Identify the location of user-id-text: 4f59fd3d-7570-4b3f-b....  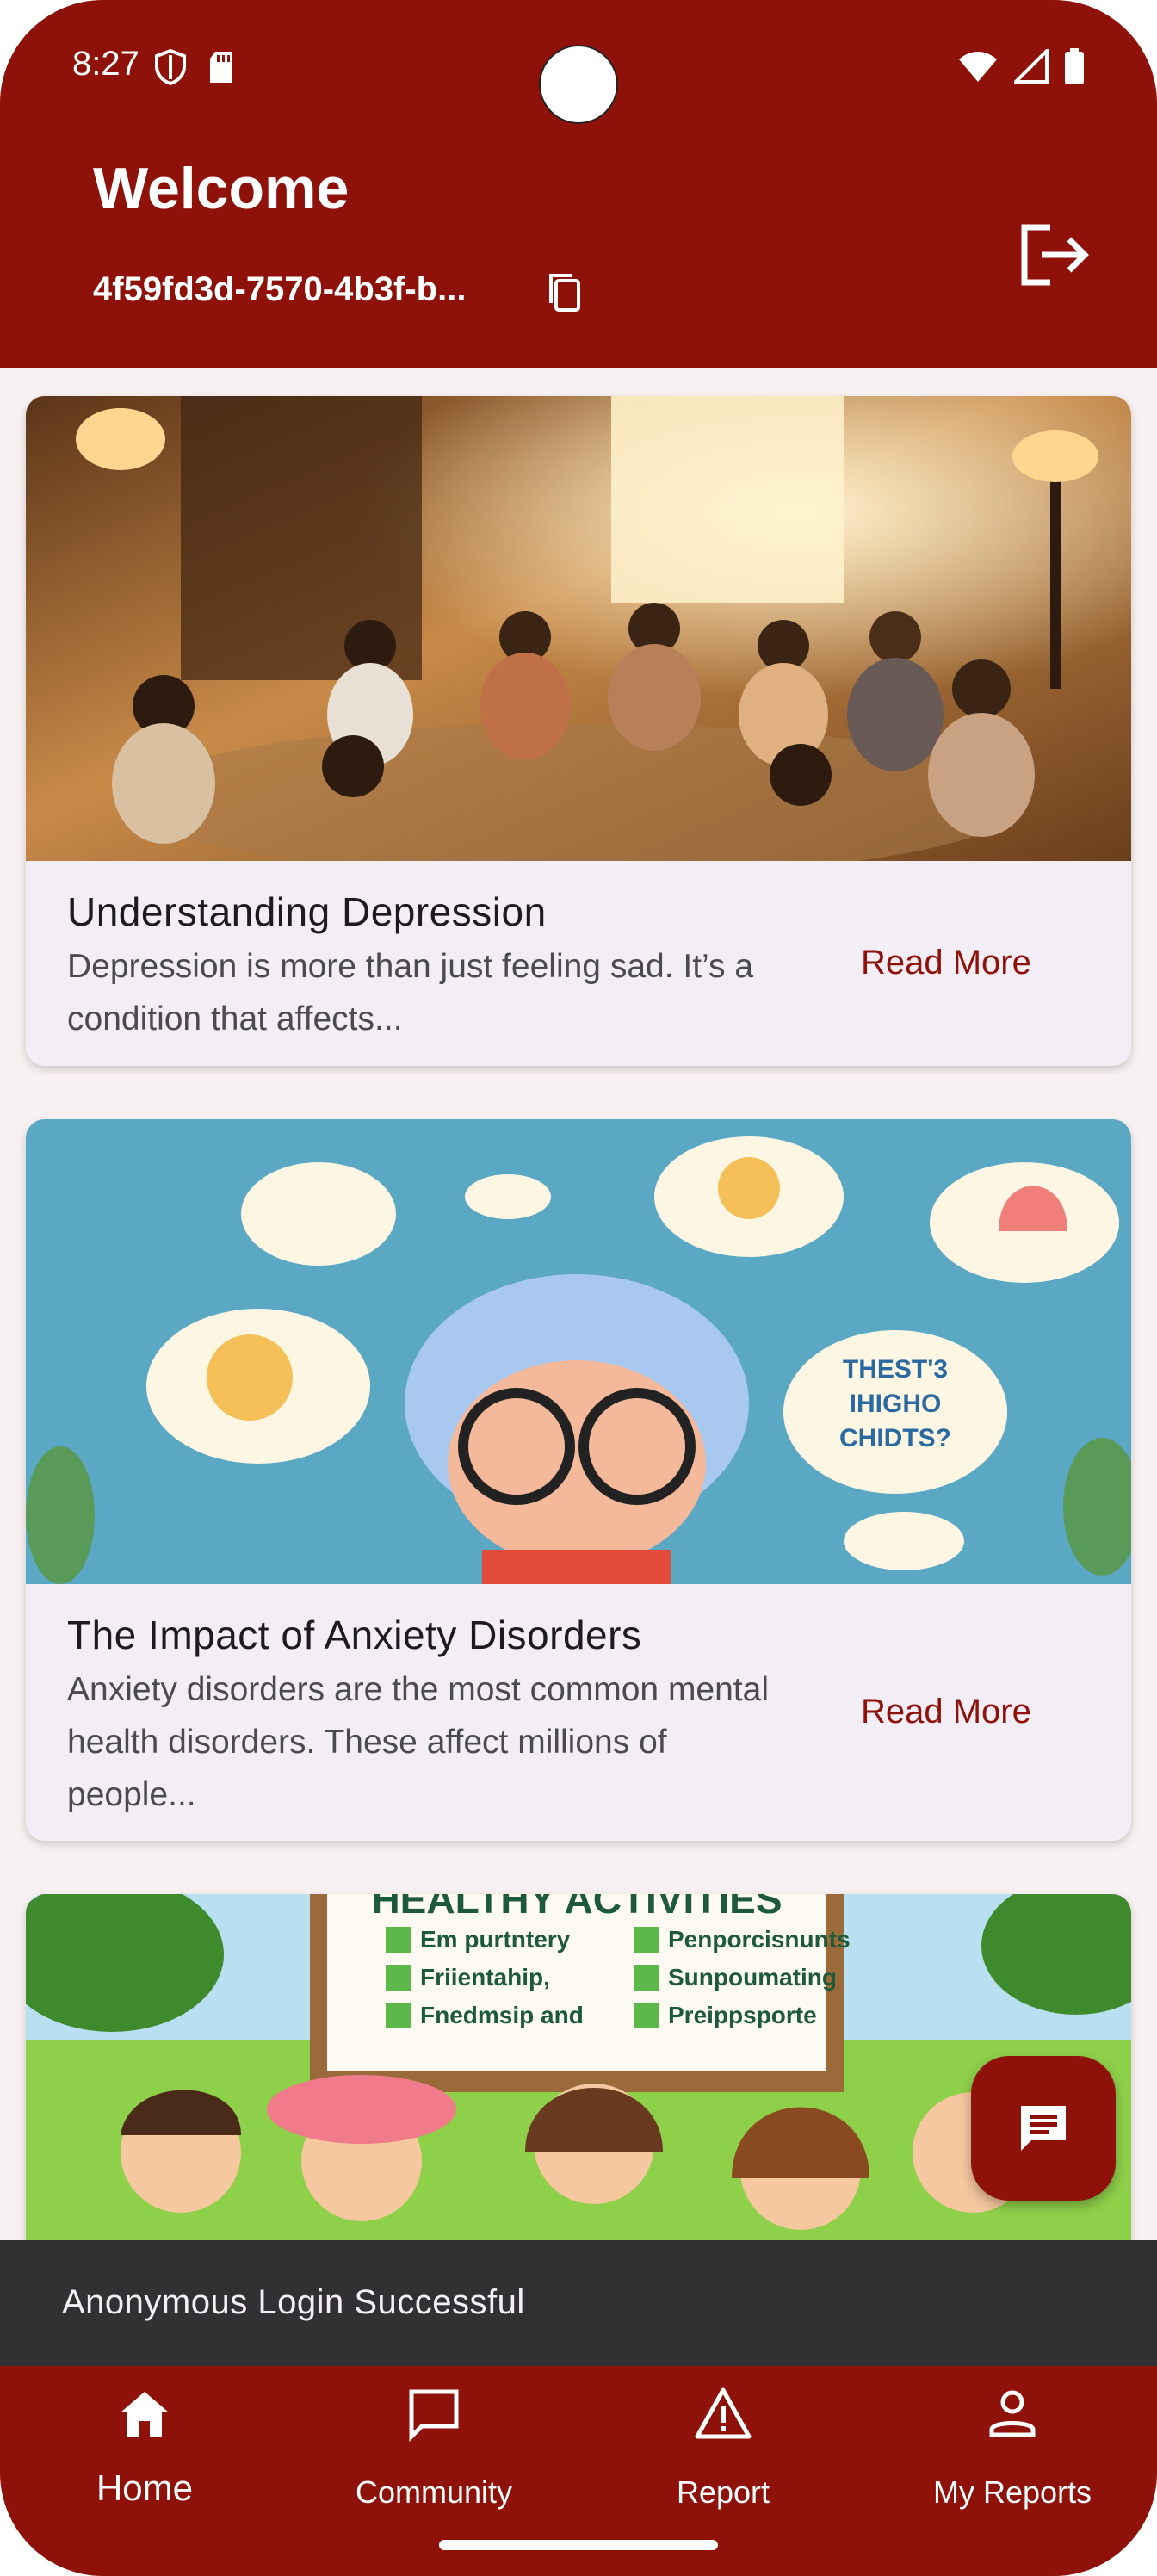
(280, 289).